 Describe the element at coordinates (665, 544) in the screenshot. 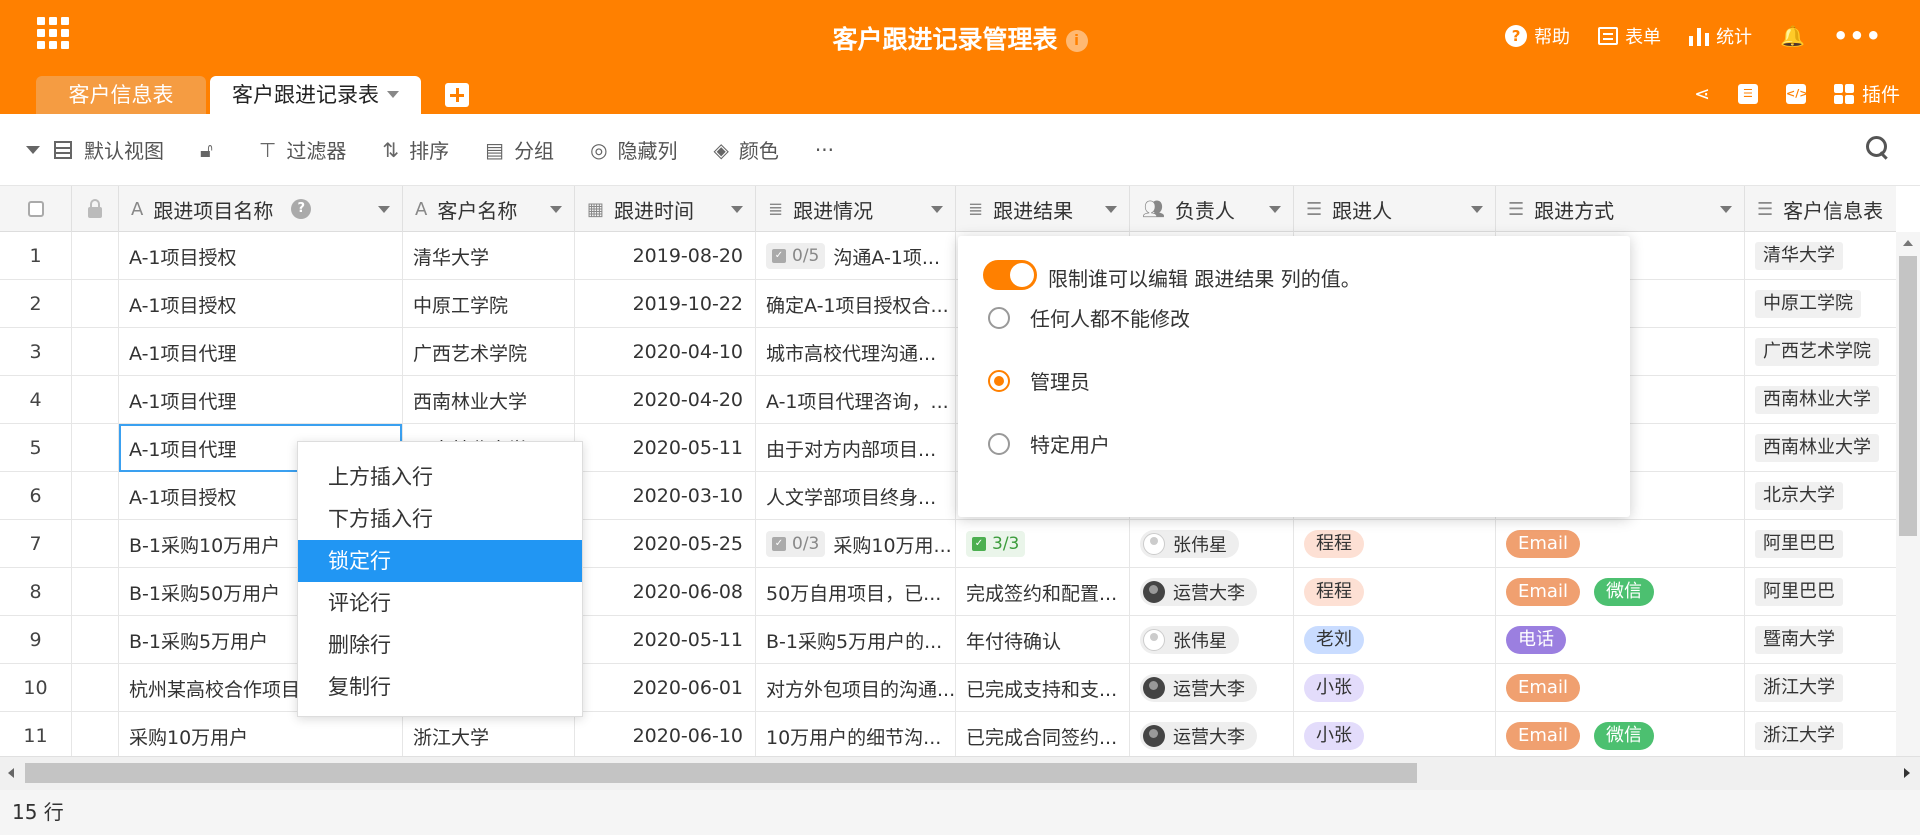

I see `cell-date: 2020-05-25` at that location.